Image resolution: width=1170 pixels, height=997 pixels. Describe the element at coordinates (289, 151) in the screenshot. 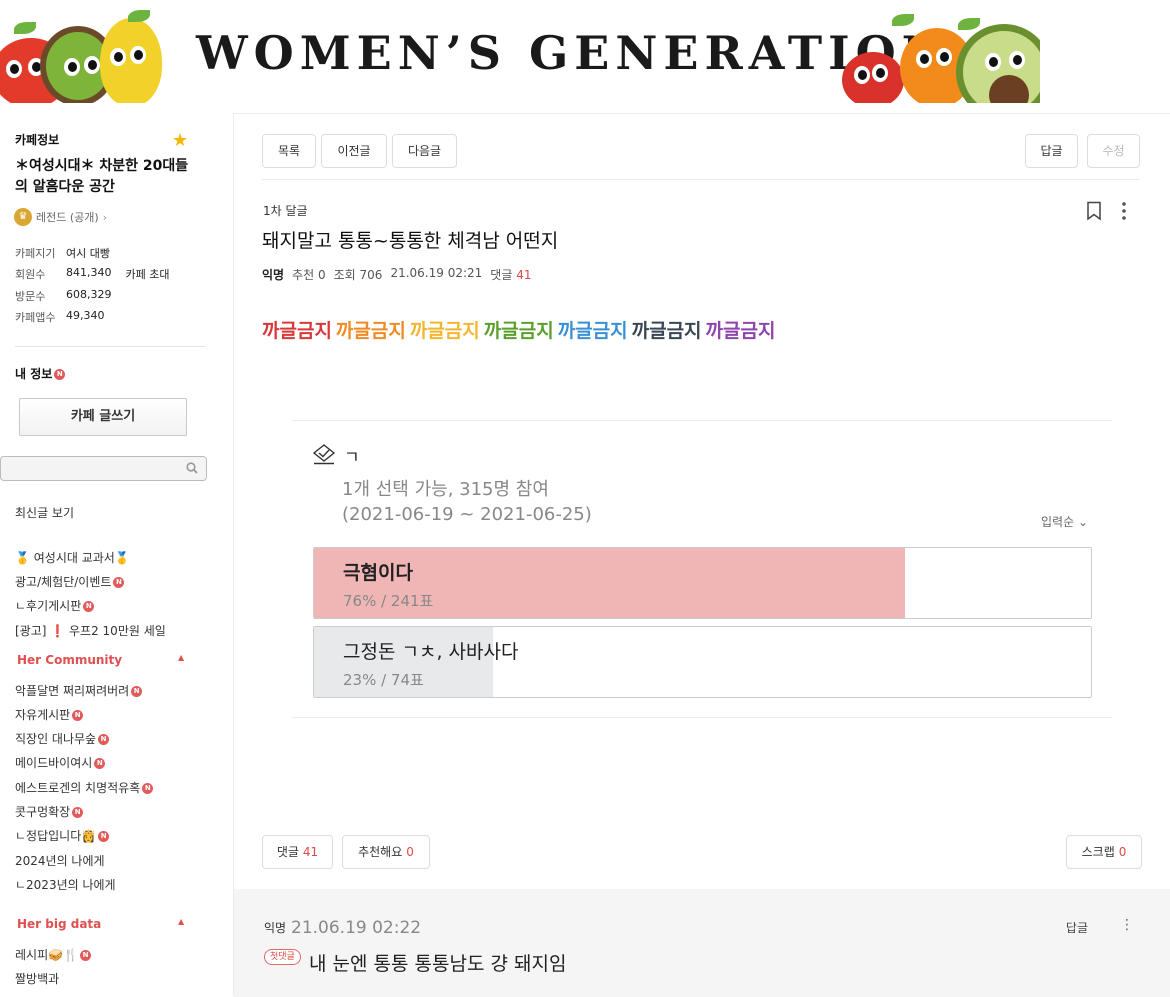

I see `list-button: 목록` at that location.